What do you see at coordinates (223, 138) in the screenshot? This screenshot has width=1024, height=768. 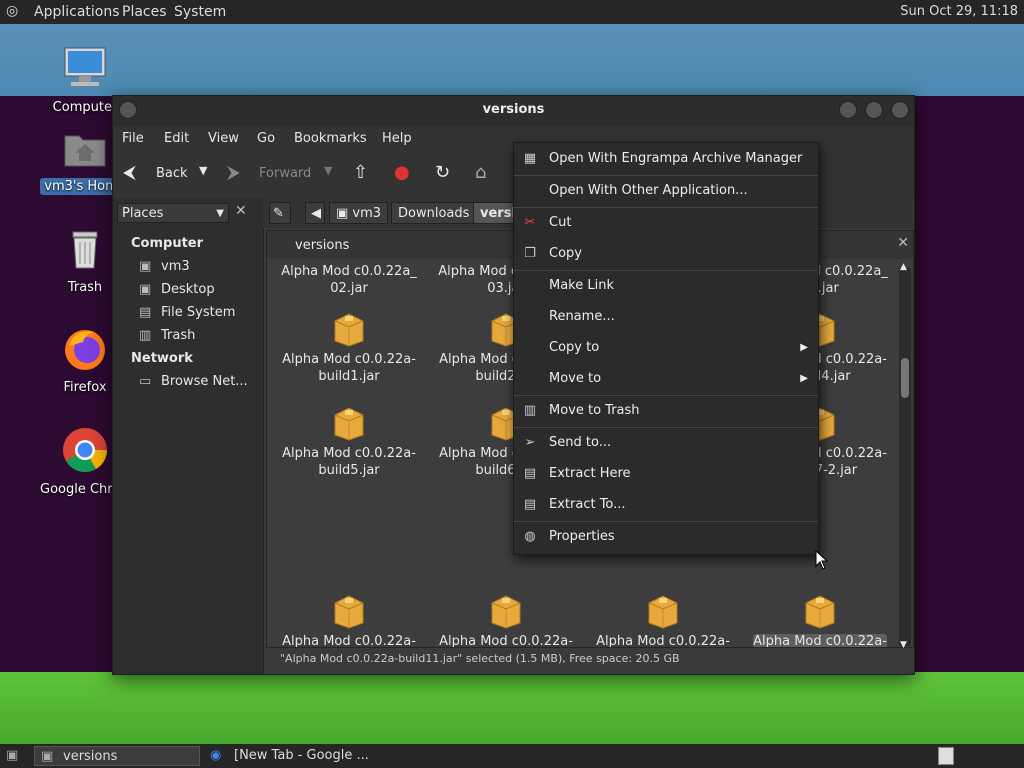 I see `menu-view: View` at bounding box center [223, 138].